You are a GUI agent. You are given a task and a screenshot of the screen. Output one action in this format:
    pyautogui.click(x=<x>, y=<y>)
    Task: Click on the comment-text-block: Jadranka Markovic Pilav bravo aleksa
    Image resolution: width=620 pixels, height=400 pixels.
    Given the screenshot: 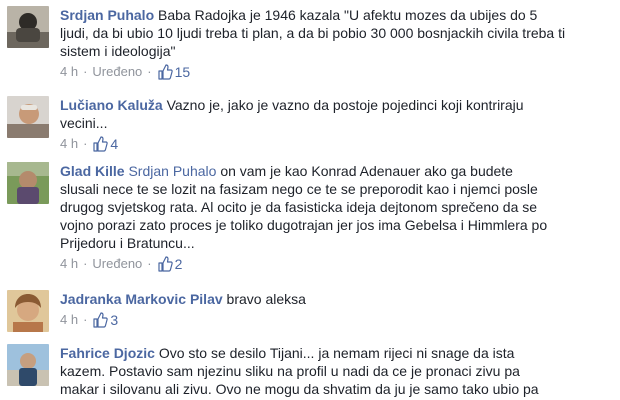 What is the action you would take?
    pyautogui.click(x=338, y=299)
    